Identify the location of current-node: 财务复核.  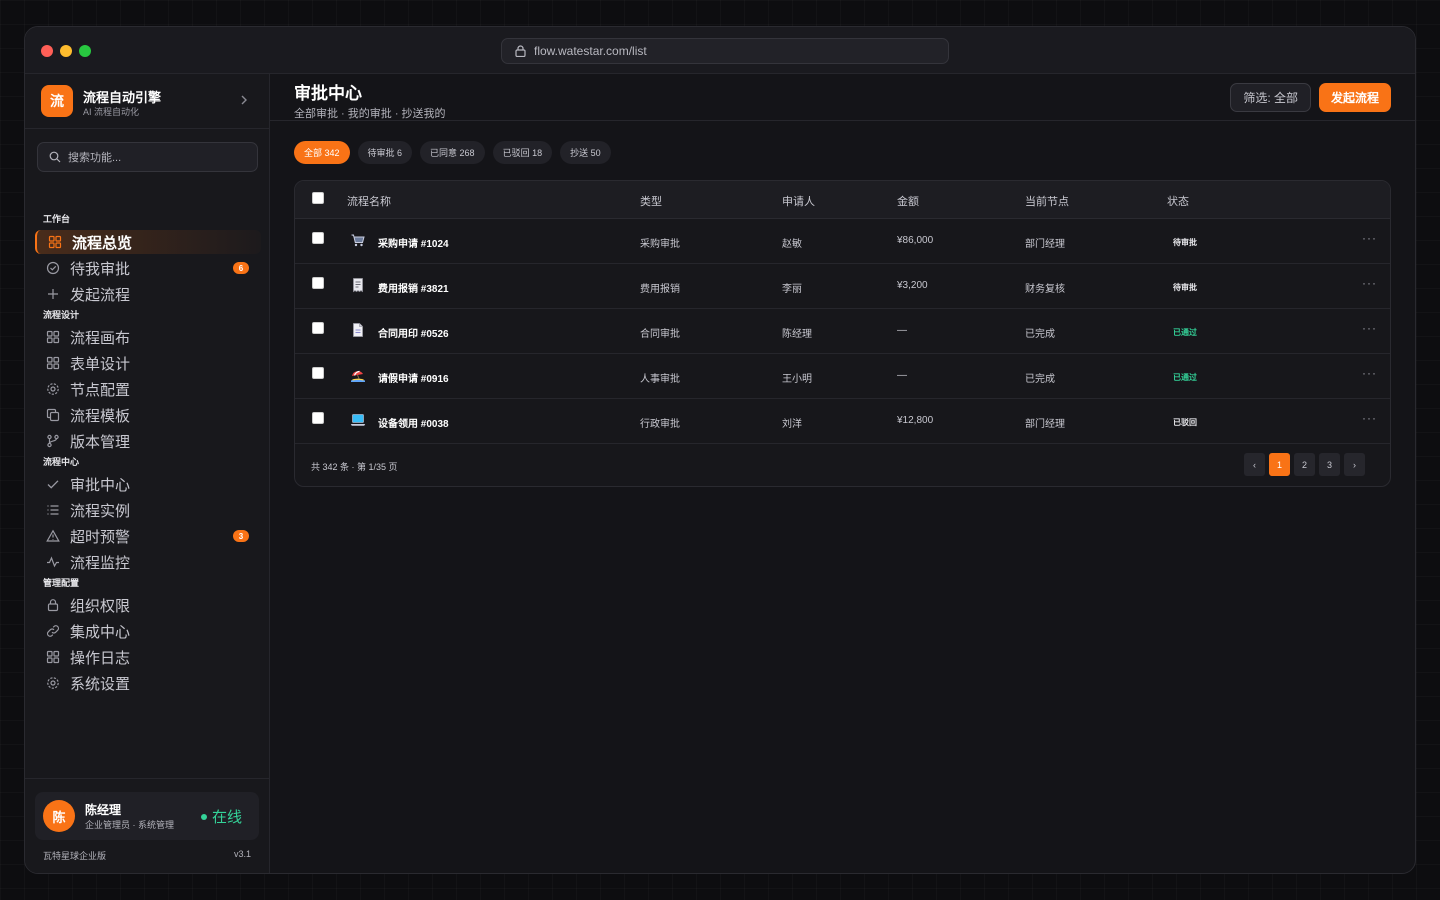
(1045, 289).